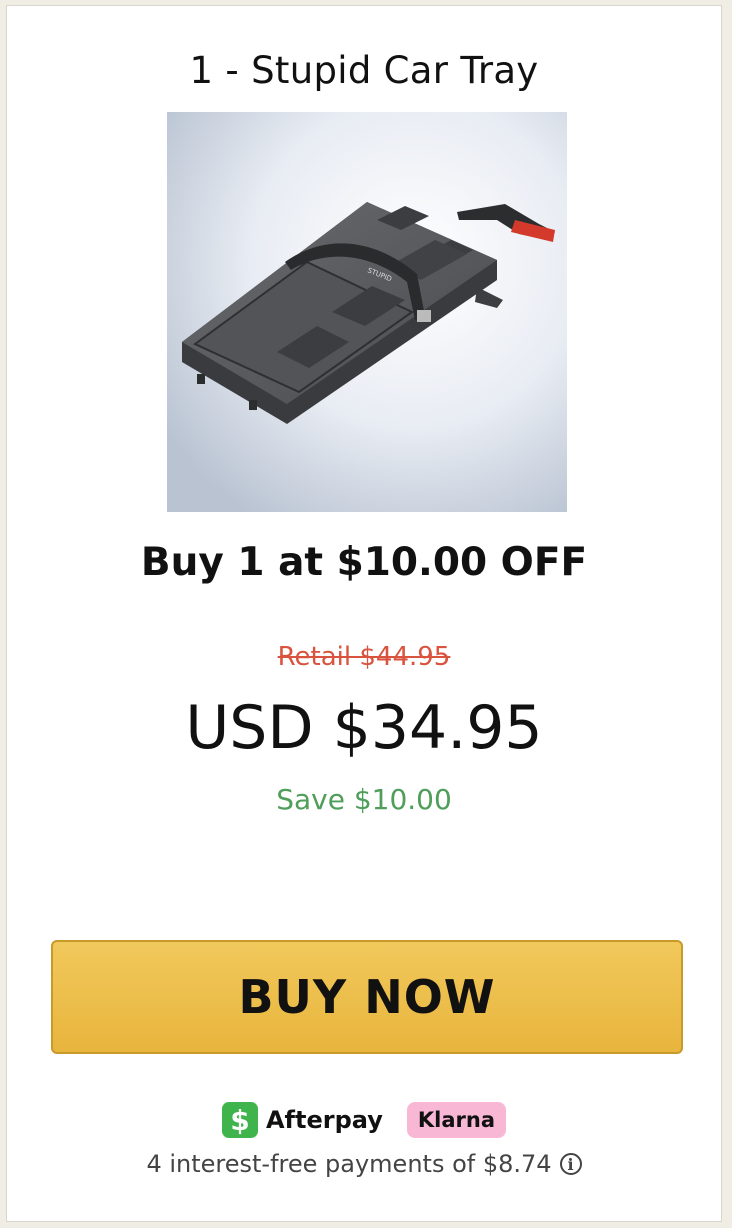 The height and width of the screenshot is (1228, 732). Describe the element at coordinates (324, 1120) in the screenshot. I see `afterpay-label: Afterpay` at that location.